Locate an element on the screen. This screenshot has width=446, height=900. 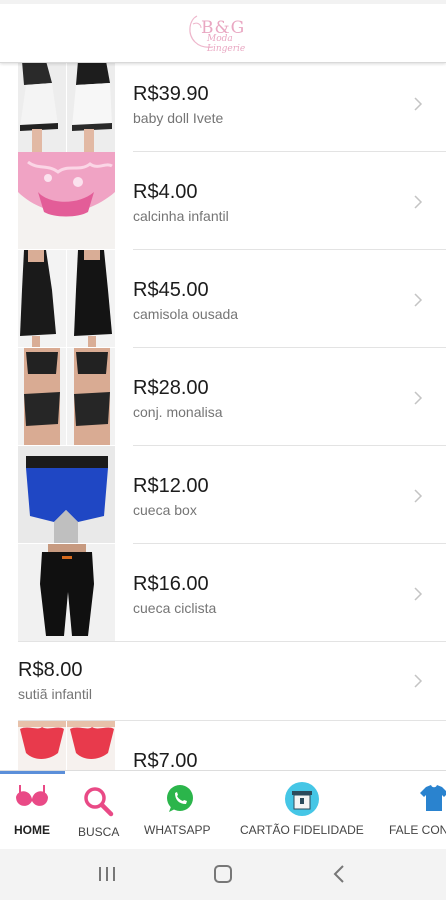
tab-label: BUSCA is located at coordinates (99, 832).